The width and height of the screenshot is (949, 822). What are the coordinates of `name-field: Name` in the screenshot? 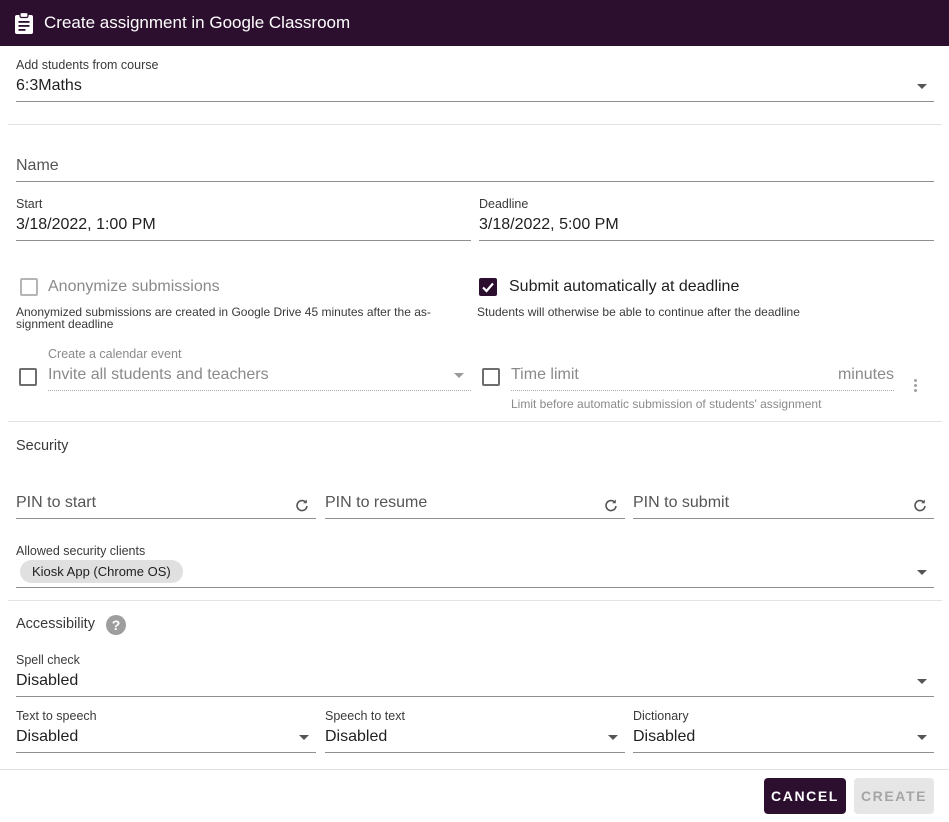 It's located at (475, 168).